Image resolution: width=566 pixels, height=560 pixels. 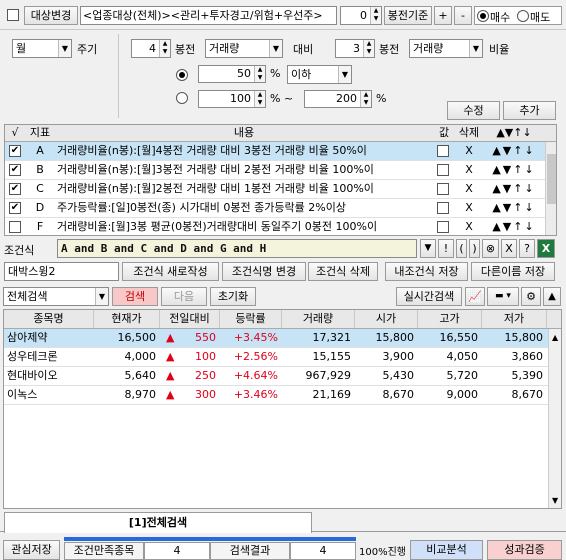 What do you see at coordinates (524, 550) in the screenshot?
I see `performance-verify-button: 성과검증` at bounding box center [524, 550].